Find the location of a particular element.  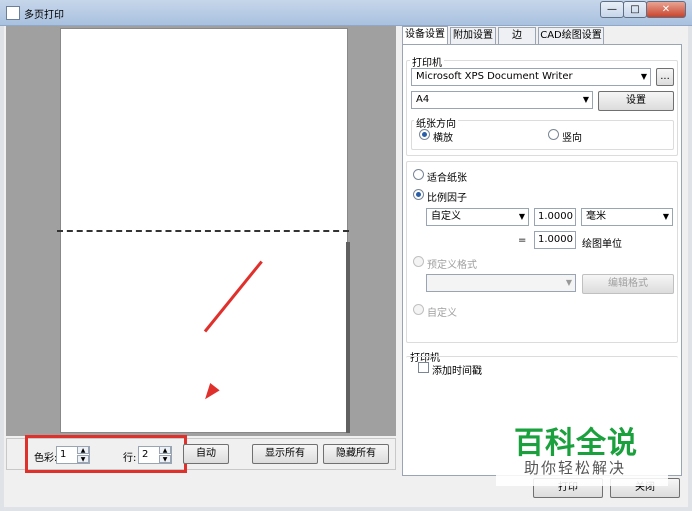

minimize-button: — is located at coordinates (612, 9).